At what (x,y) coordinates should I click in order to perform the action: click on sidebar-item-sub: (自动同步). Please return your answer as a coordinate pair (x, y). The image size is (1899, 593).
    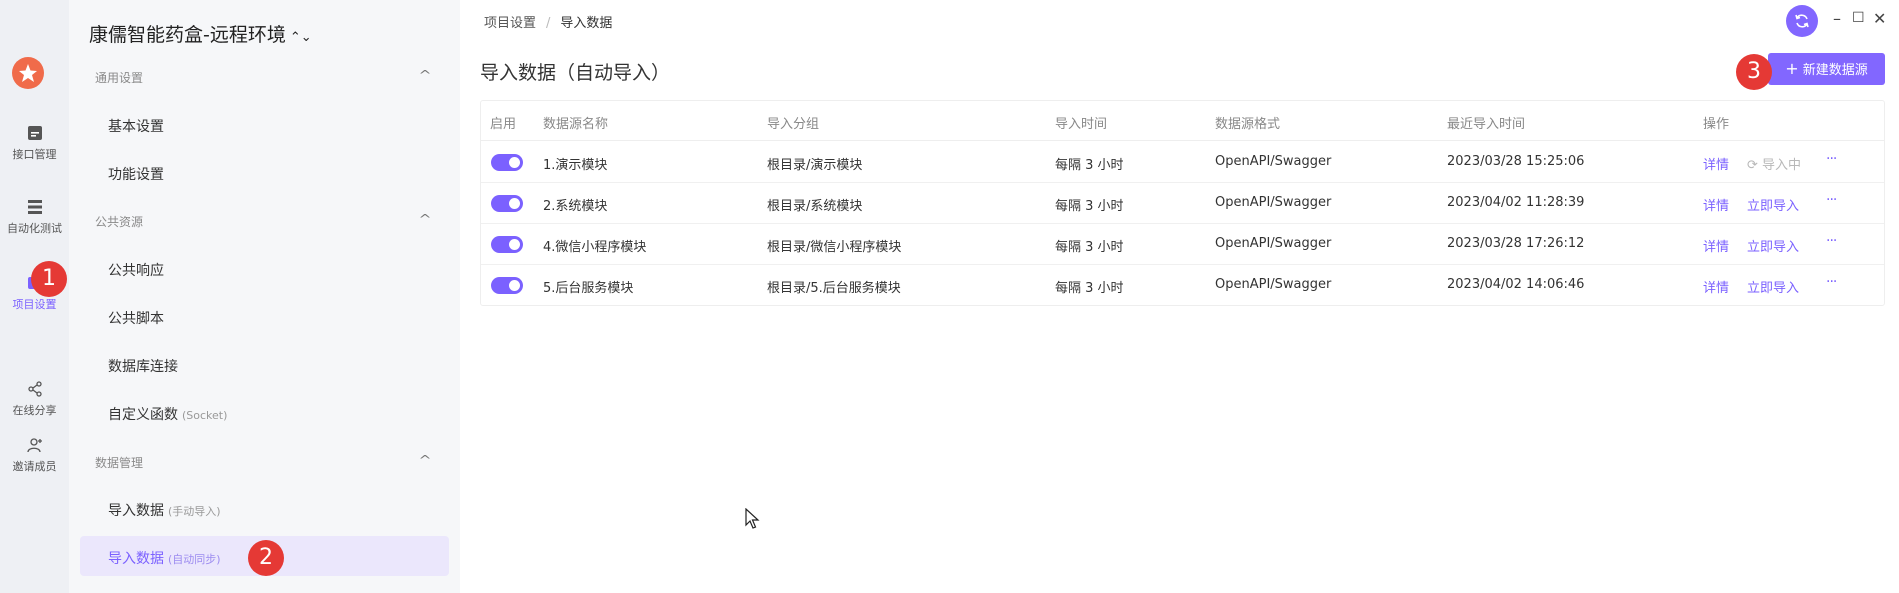
    Looking at the image, I should click on (194, 559).